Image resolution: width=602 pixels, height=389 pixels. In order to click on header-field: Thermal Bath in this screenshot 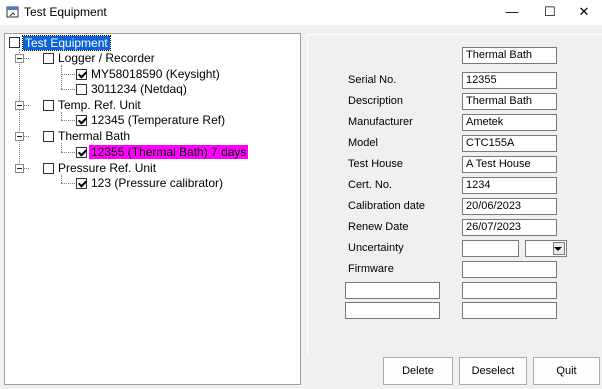, I will do `click(509, 55)`.